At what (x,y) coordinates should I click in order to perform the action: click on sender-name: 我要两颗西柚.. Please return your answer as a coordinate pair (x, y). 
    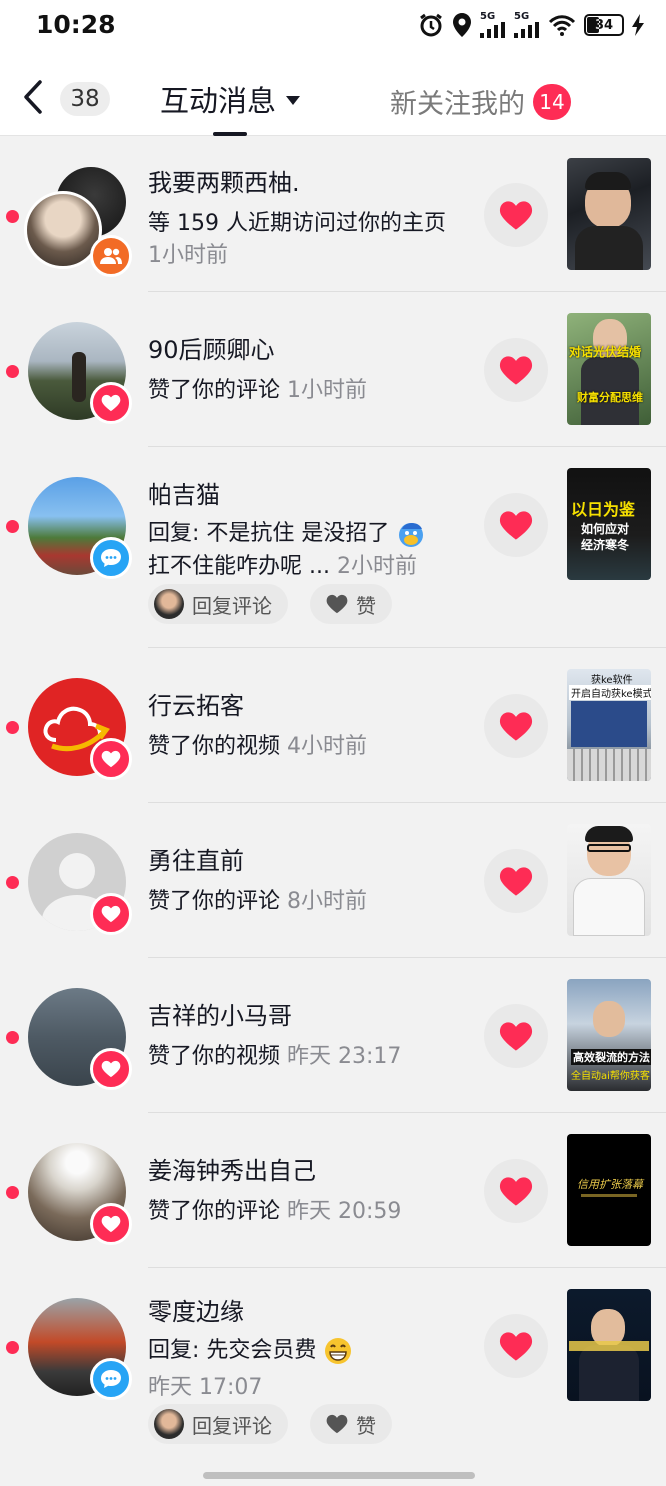
    Looking at the image, I should click on (224, 180).